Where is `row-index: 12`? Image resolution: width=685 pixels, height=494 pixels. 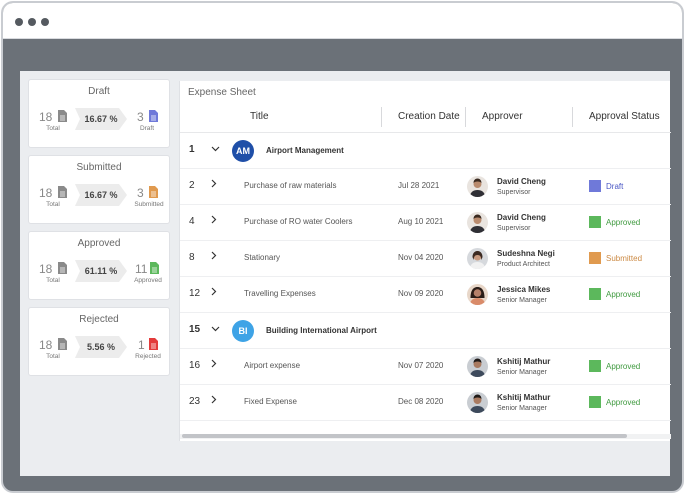
row-index: 12 is located at coordinates (195, 293).